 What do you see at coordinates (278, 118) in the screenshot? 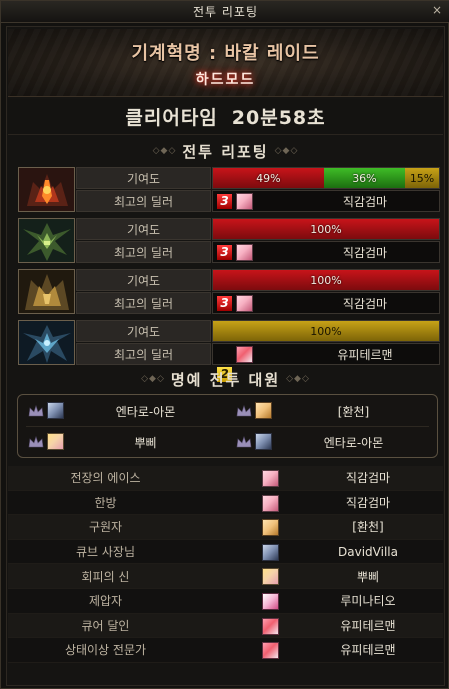
I see `clear-time-value: 20분58초` at bounding box center [278, 118].